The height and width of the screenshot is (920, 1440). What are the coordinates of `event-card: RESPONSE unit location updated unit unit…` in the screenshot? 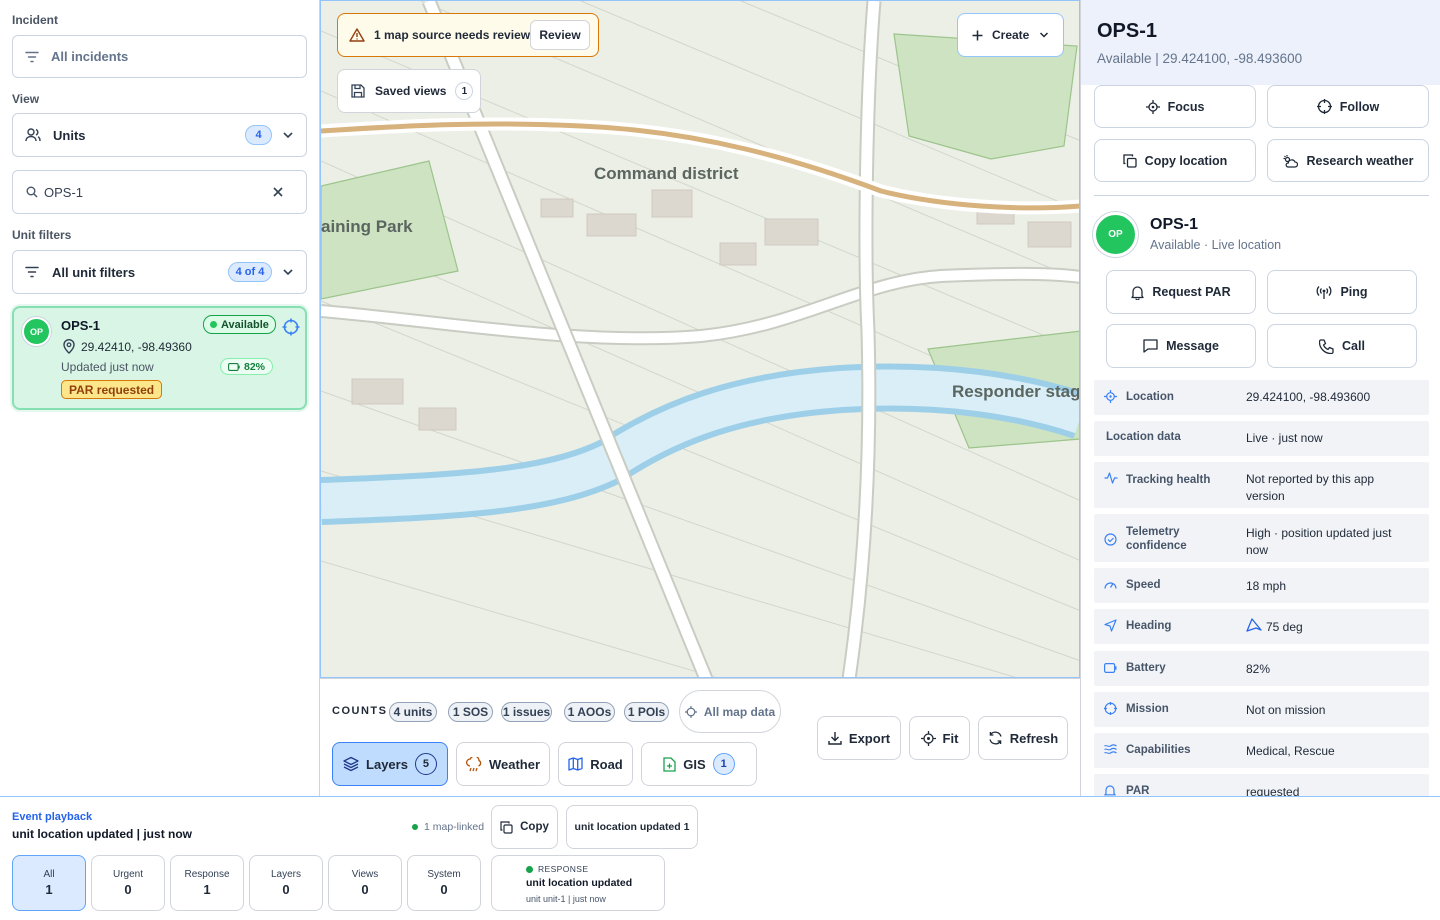 It's located at (578, 883).